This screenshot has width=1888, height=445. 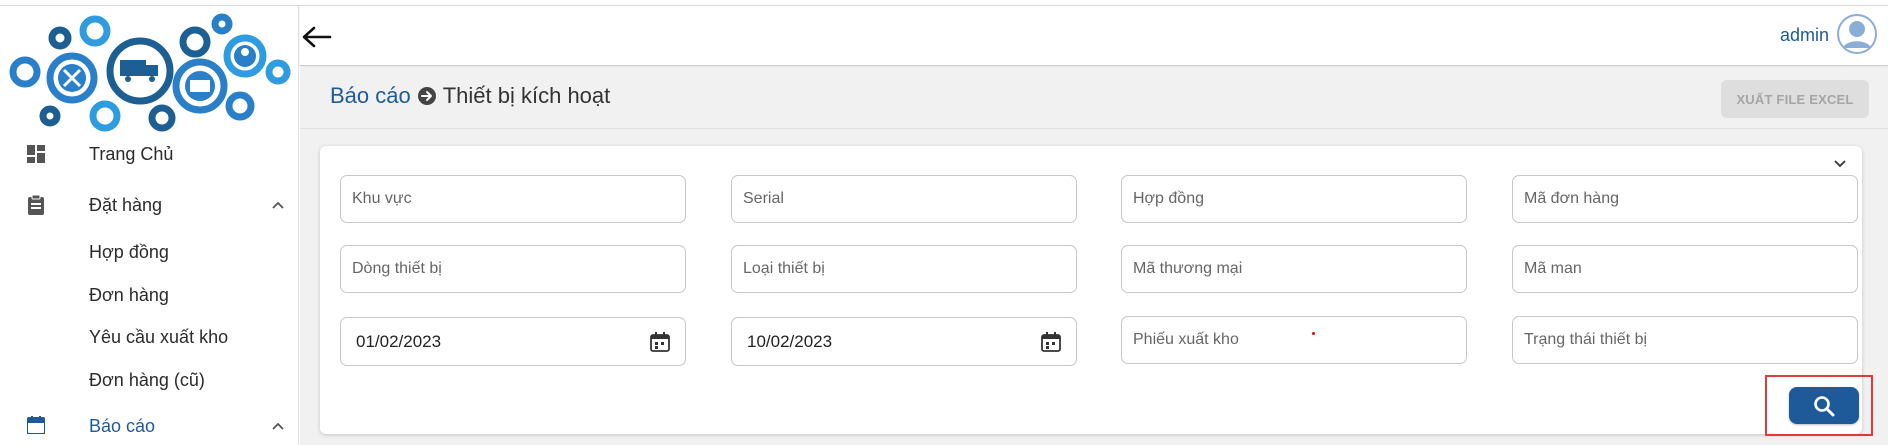 What do you see at coordinates (513, 341) in the screenshot?
I see `tu-ngay-date-field: 01/02/2023` at bounding box center [513, 341].